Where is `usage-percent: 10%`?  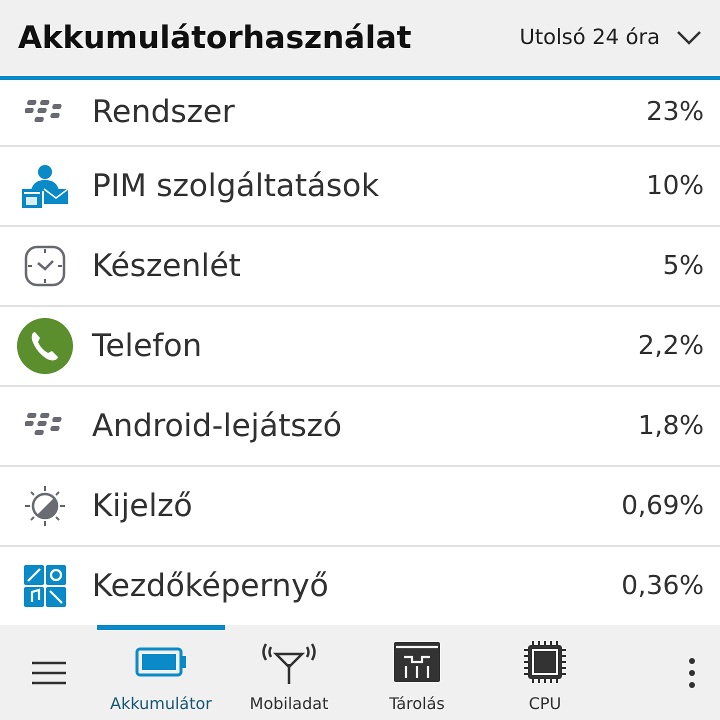
usage-percent: 10% is located at coordinates (675, 186).